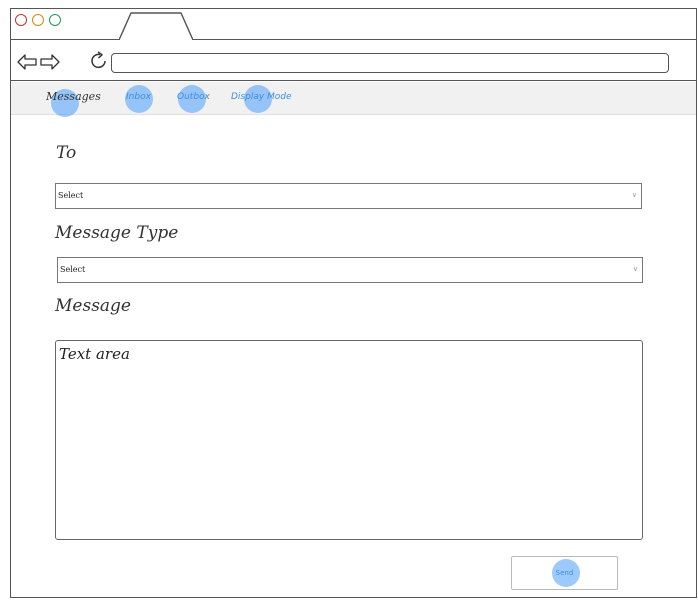 This screenshot has height=601, width=698. What do you see at coordinates (99, 61) in the screenshot?
I see `reload-icon` at bounding box center [99, 61].